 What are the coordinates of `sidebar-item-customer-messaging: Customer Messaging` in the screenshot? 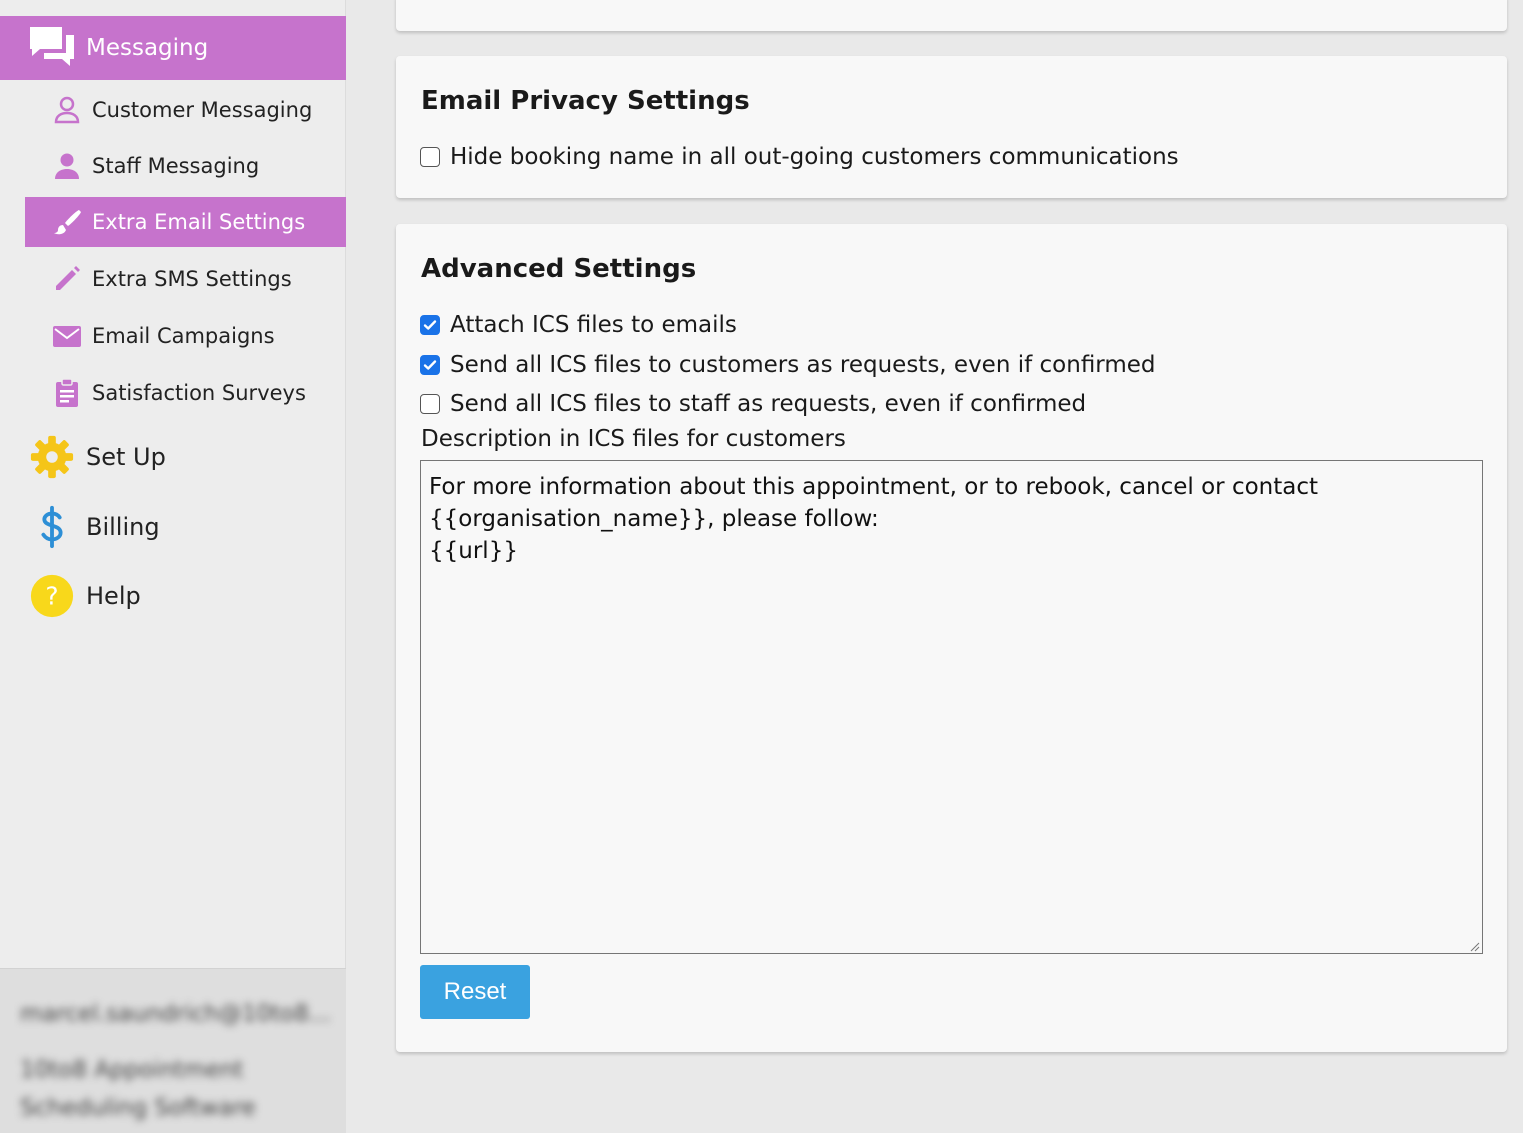 It's located at (185, 110).